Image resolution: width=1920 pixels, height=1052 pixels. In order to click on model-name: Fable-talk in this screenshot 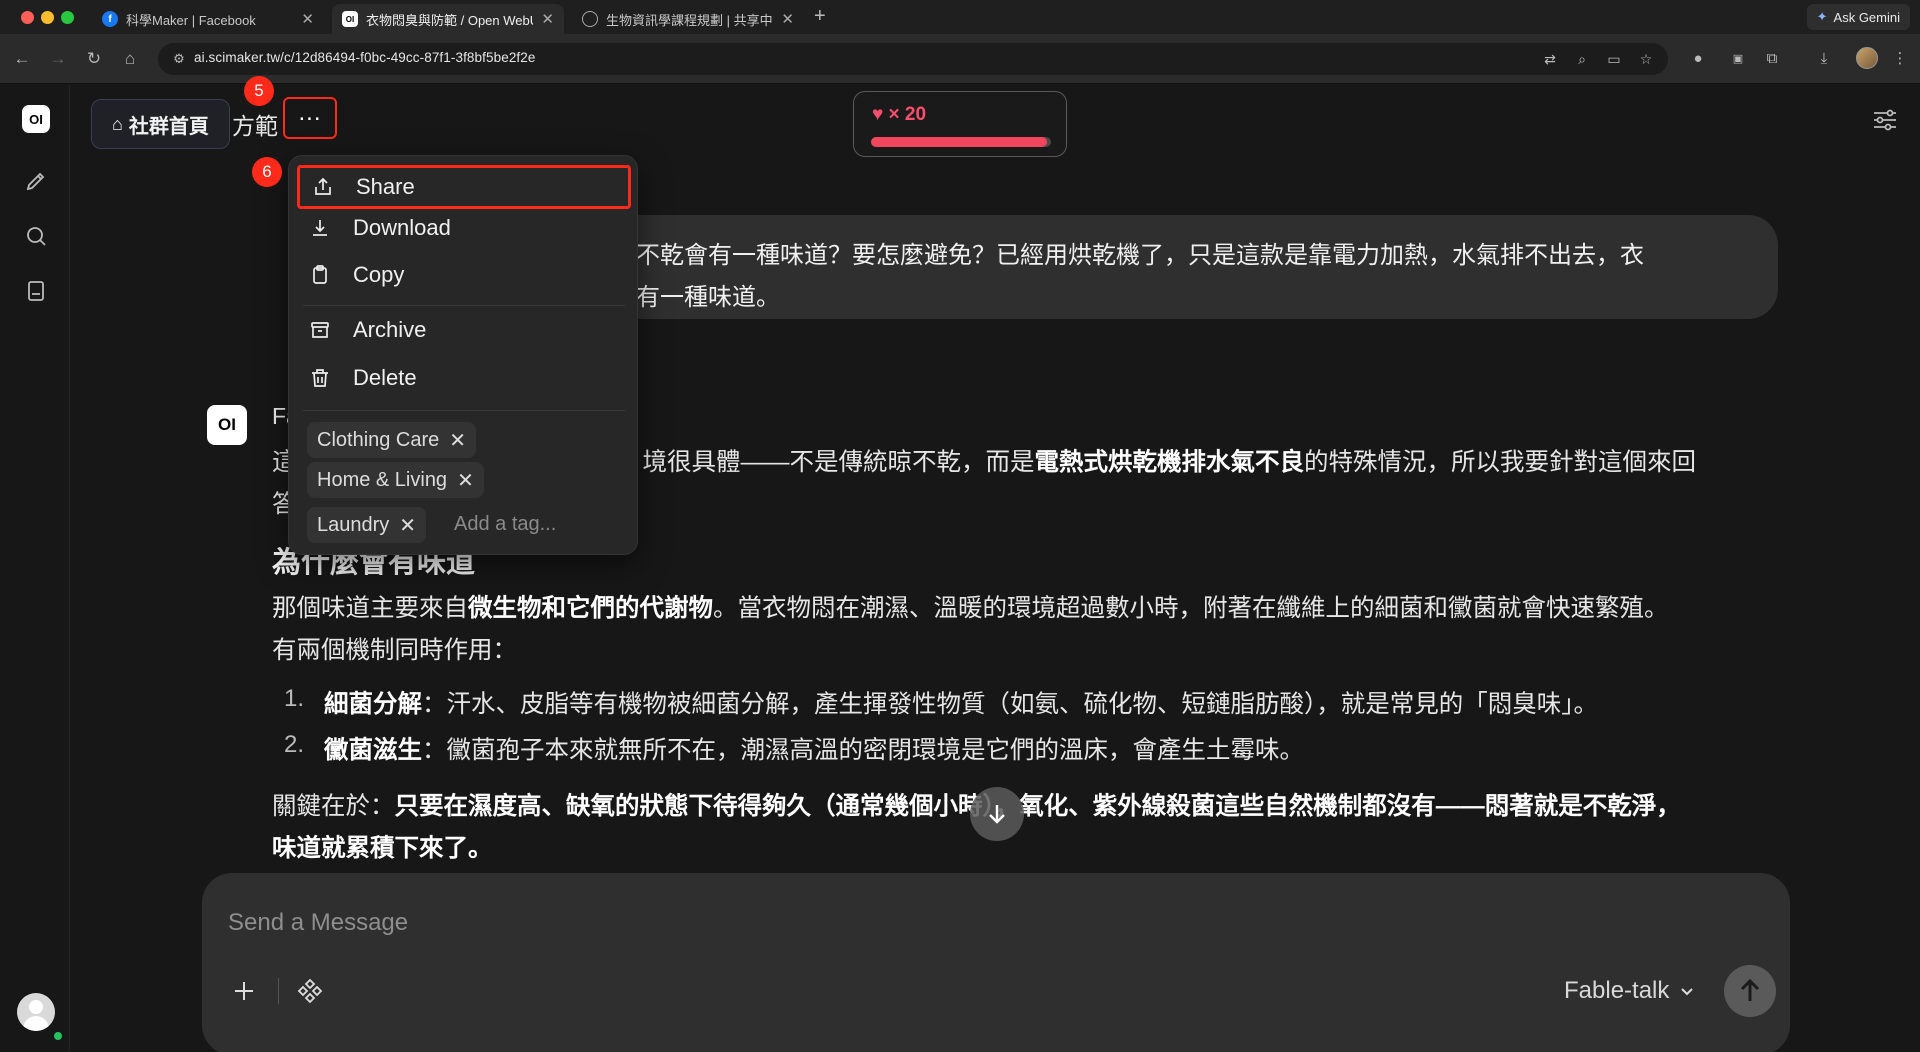, I will do `click(1617, 990)`.